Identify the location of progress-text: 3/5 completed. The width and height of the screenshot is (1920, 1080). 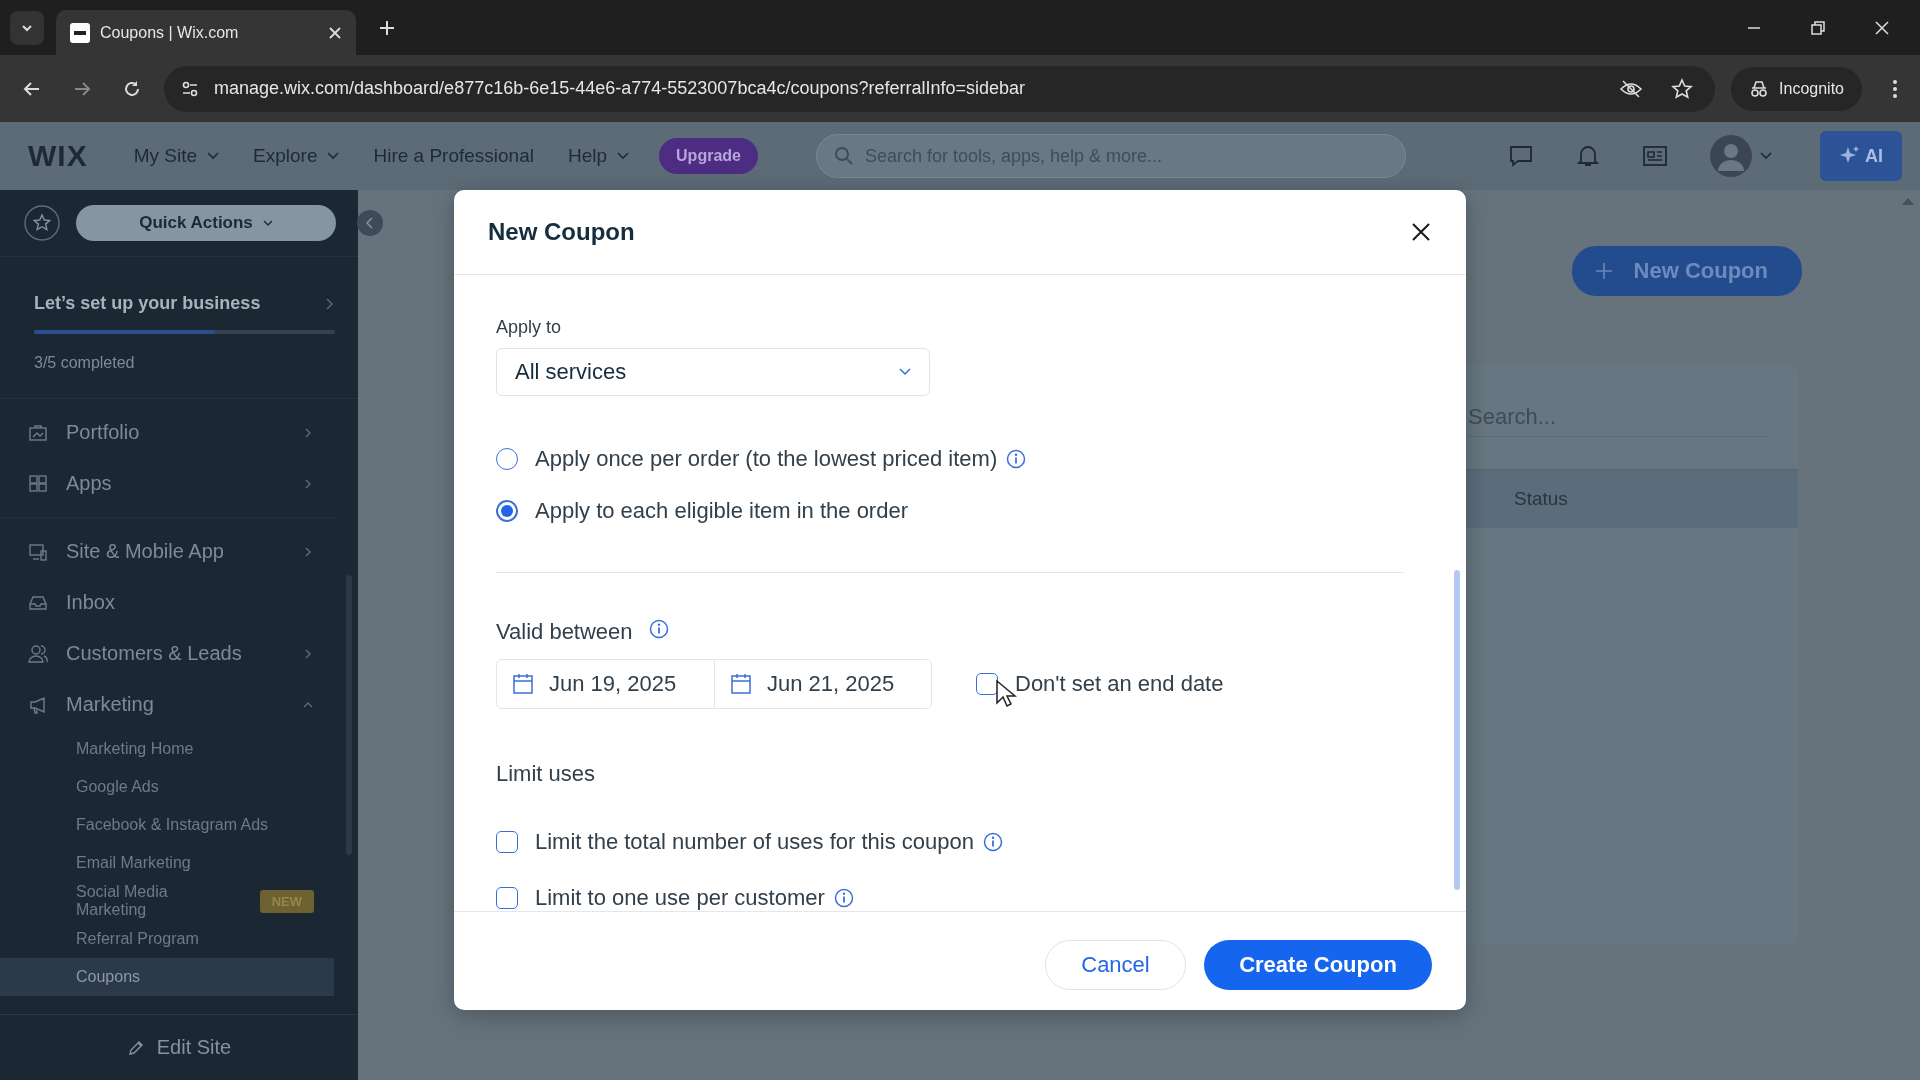
(85, 363).